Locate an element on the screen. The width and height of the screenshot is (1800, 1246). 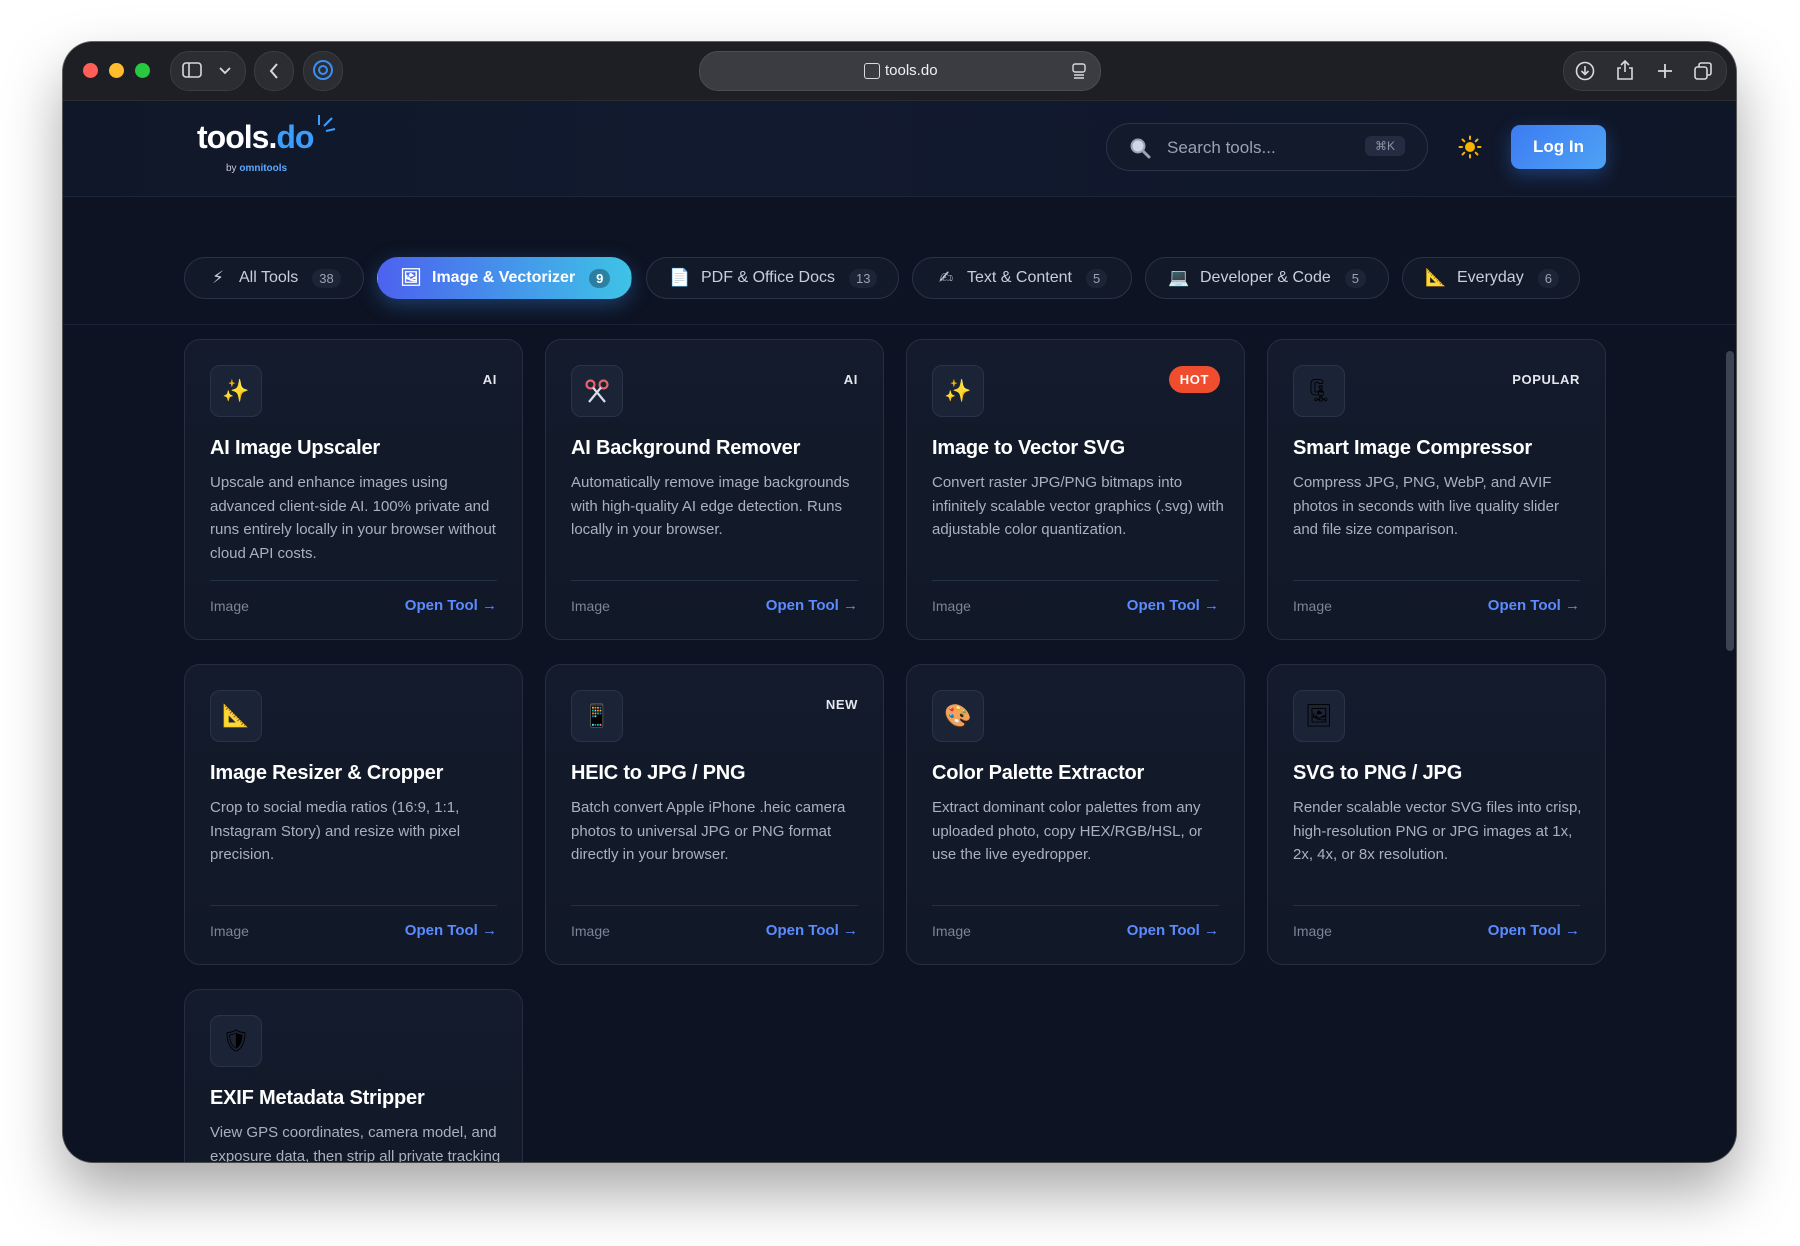
maximize-window-button is located at coordinates (142, 70).